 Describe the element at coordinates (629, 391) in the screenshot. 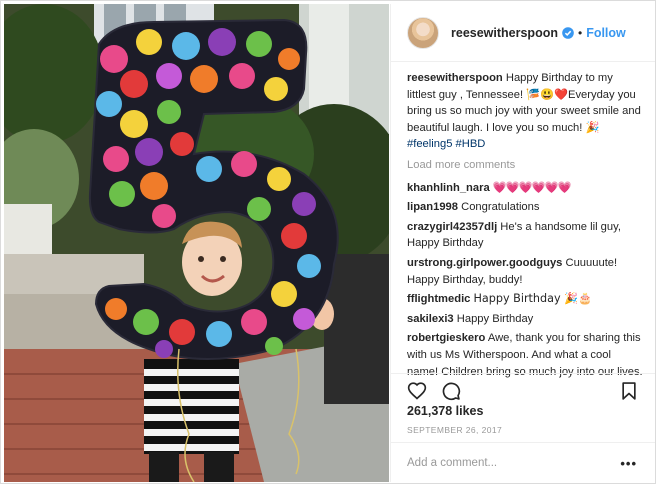

I see `bookmark-icon` at that location.